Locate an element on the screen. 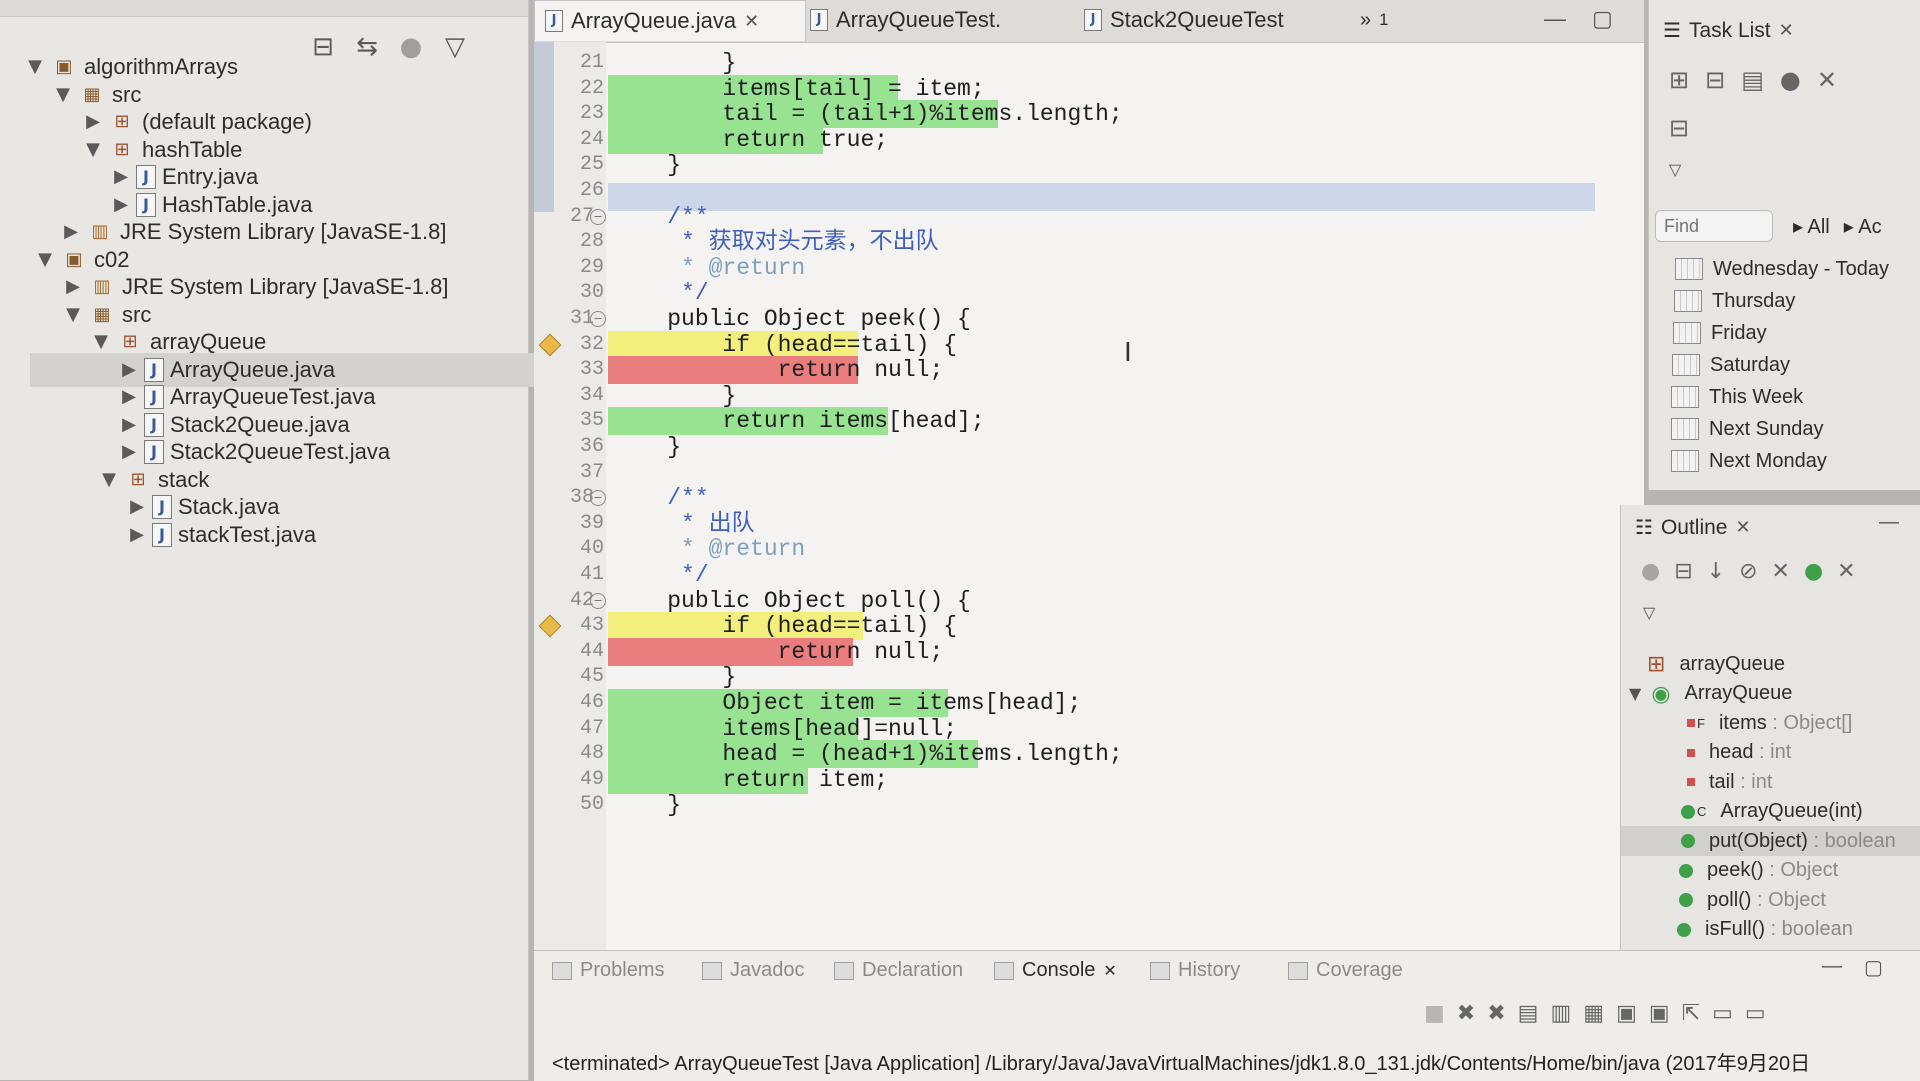  outline-header: ☷ Outline ✕ is located at coordinates (1693, 527).